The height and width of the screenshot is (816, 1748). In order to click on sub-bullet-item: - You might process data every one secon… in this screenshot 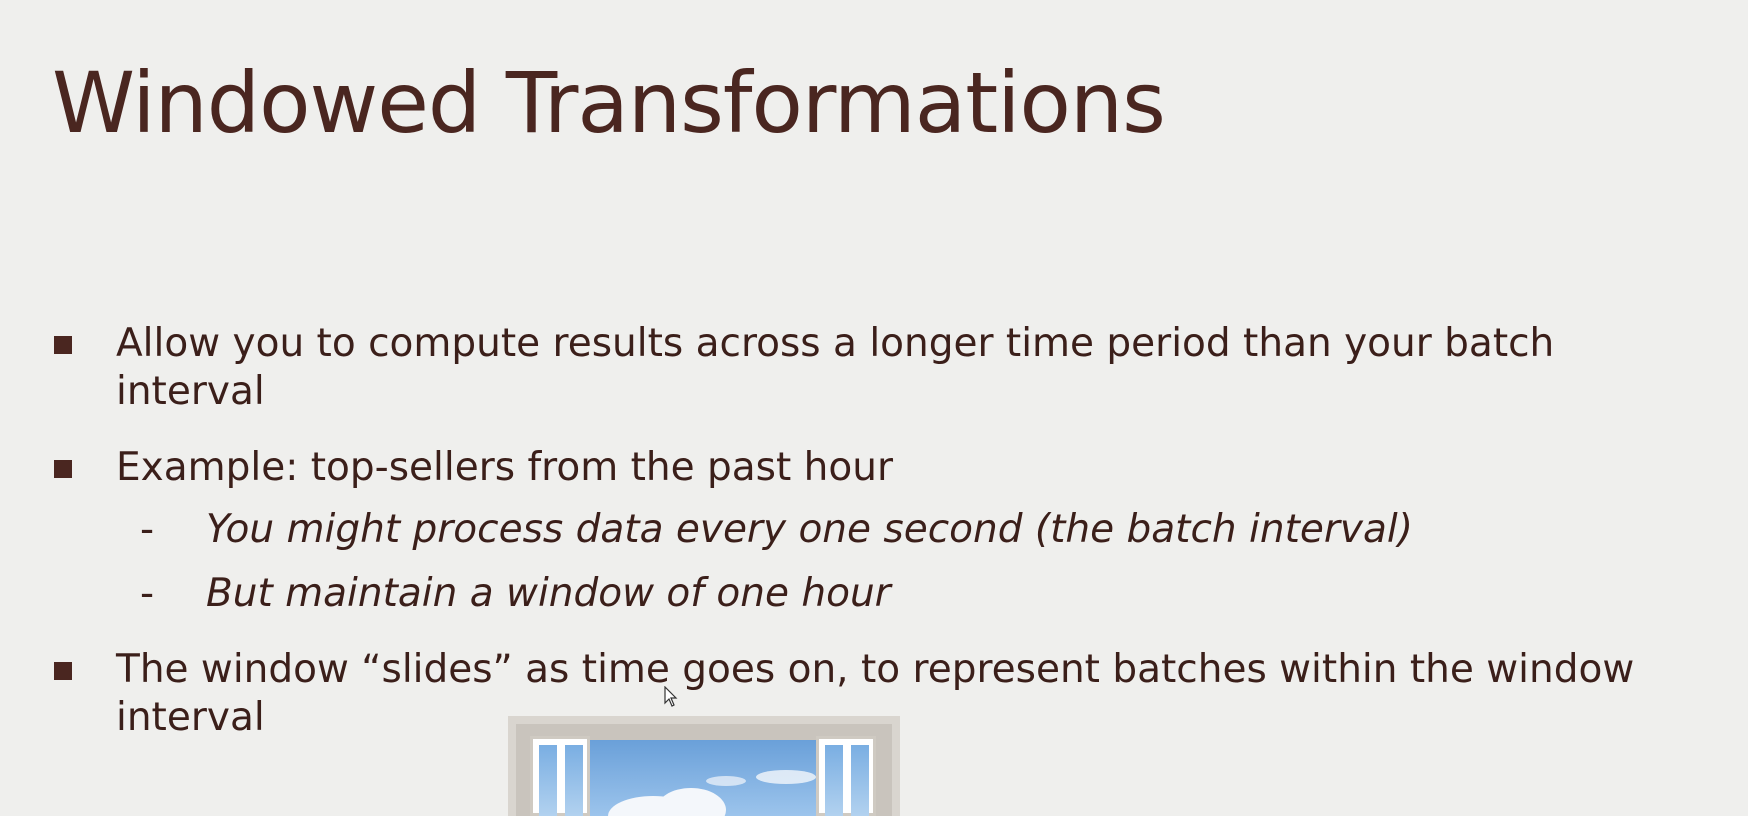, I will do `click(898, 530)`.